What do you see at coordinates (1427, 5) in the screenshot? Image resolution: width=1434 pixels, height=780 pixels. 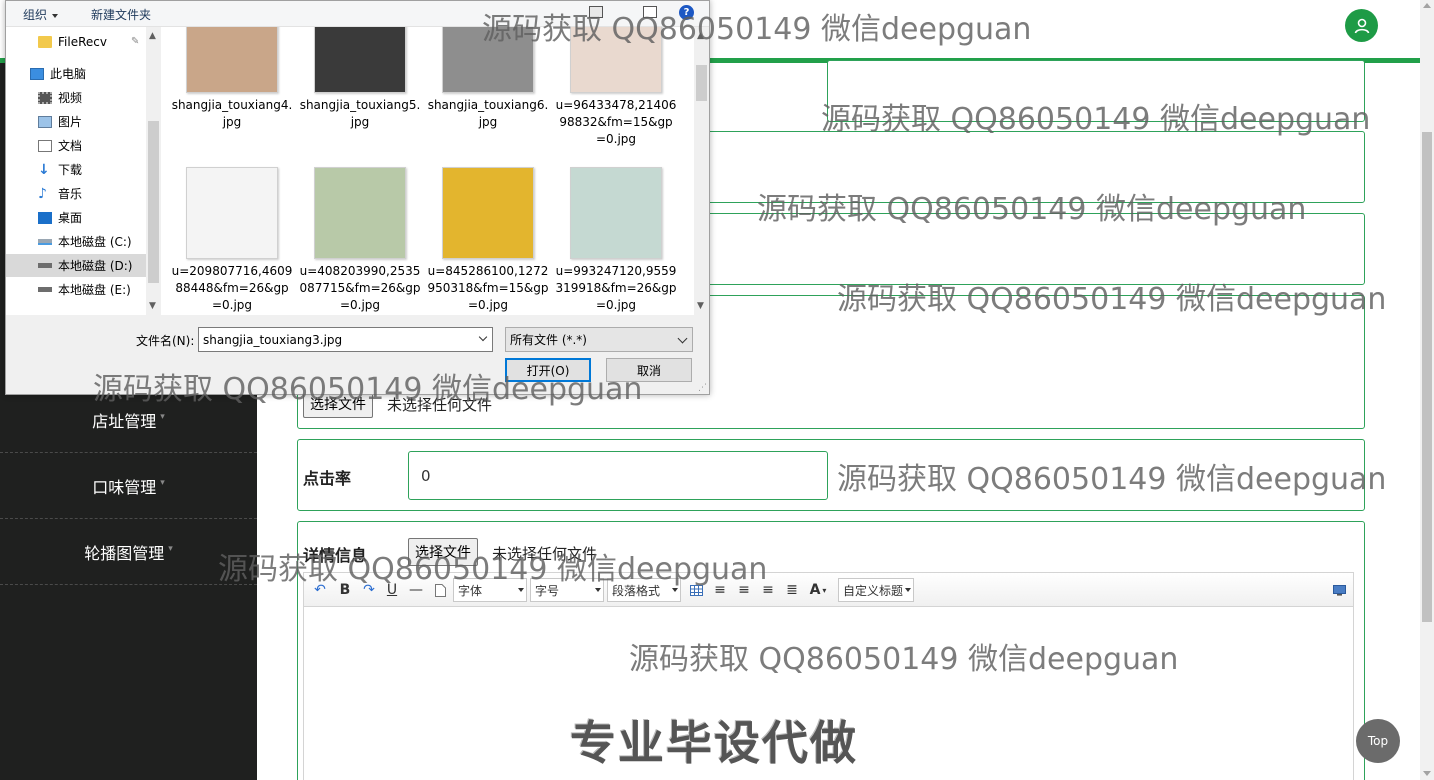 I see `scroll-up-arrow-icon` at bounding box center [1427, 5].